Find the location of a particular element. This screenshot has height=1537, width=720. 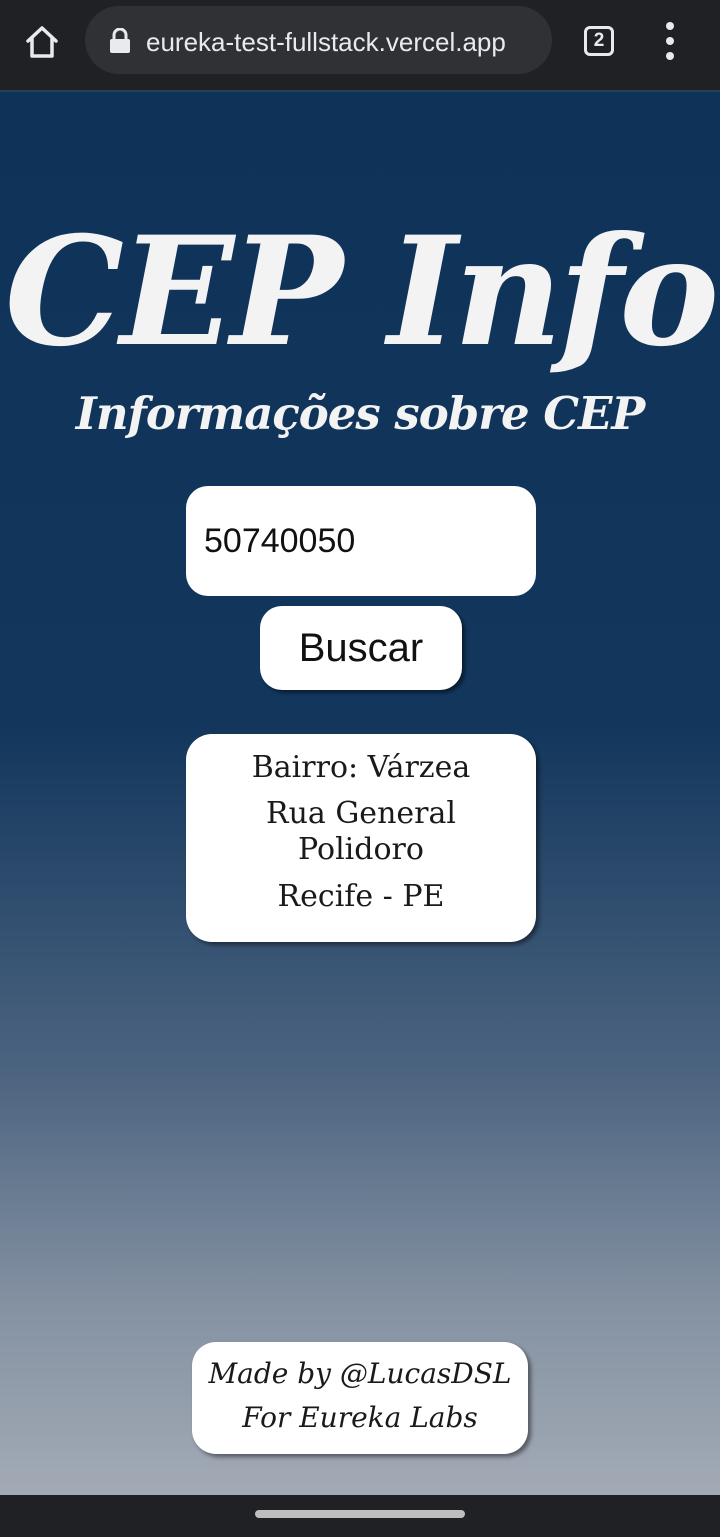

tab-switcher-button: 2 is located at coordinates (601, 43).